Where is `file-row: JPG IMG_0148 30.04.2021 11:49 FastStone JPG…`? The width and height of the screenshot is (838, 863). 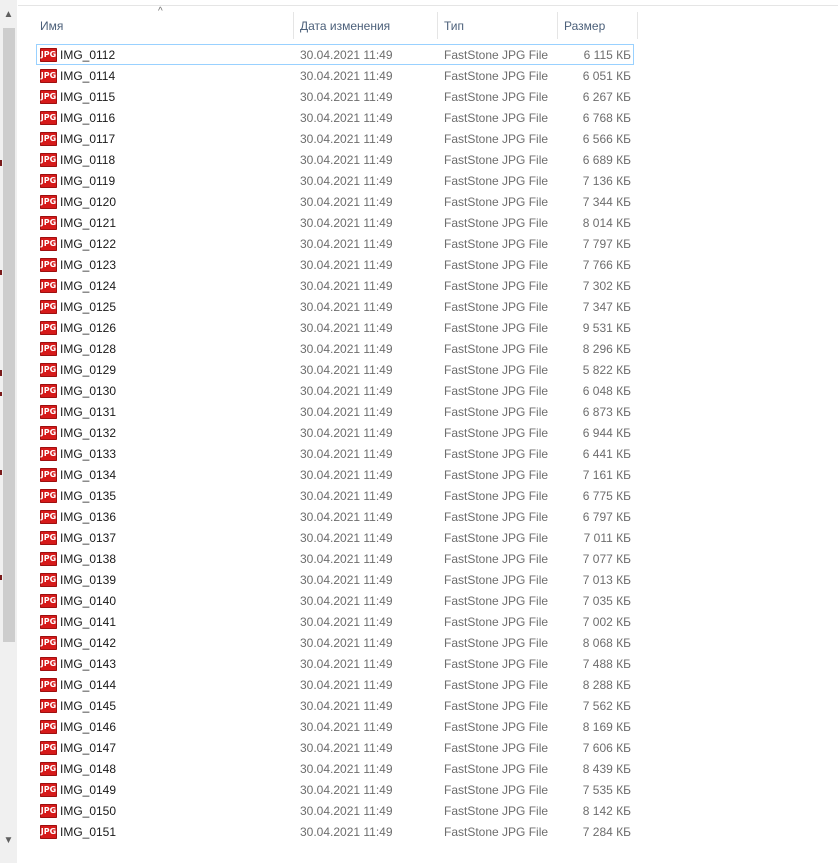 file-row: JPG IMG_0148 30.04.2021 11:49 FastStone JPG… is located at coordinates (335, 768).